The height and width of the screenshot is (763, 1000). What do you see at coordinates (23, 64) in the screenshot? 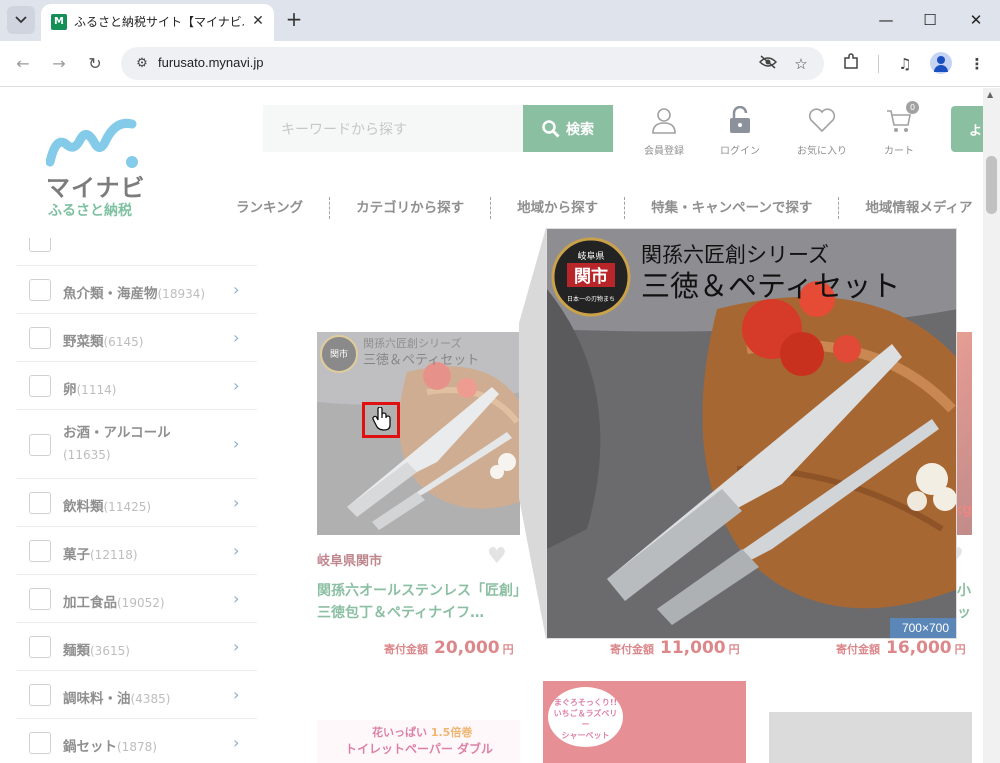
I see `back-icon: ←` at bounding box center [23, 64].